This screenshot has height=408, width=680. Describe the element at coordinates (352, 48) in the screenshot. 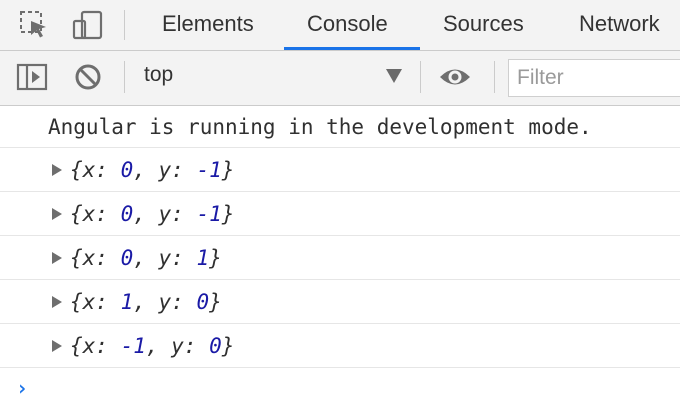

I see `active-tab-indicator` at that location.